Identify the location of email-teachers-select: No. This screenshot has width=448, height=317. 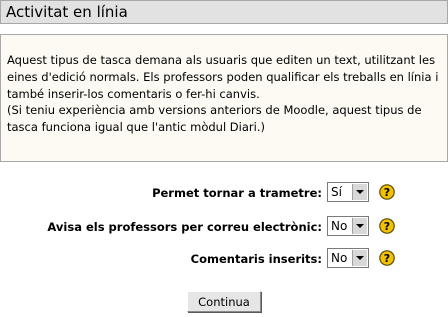
(348, 226).